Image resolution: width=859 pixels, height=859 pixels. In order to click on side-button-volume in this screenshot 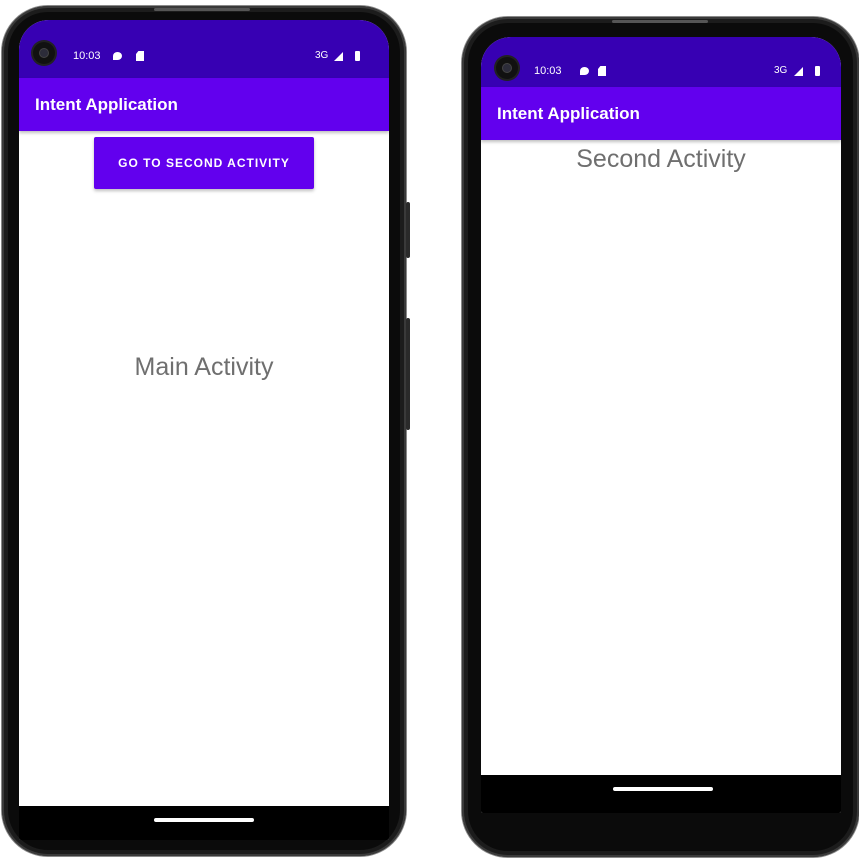, I will do `click(408, 374)`.